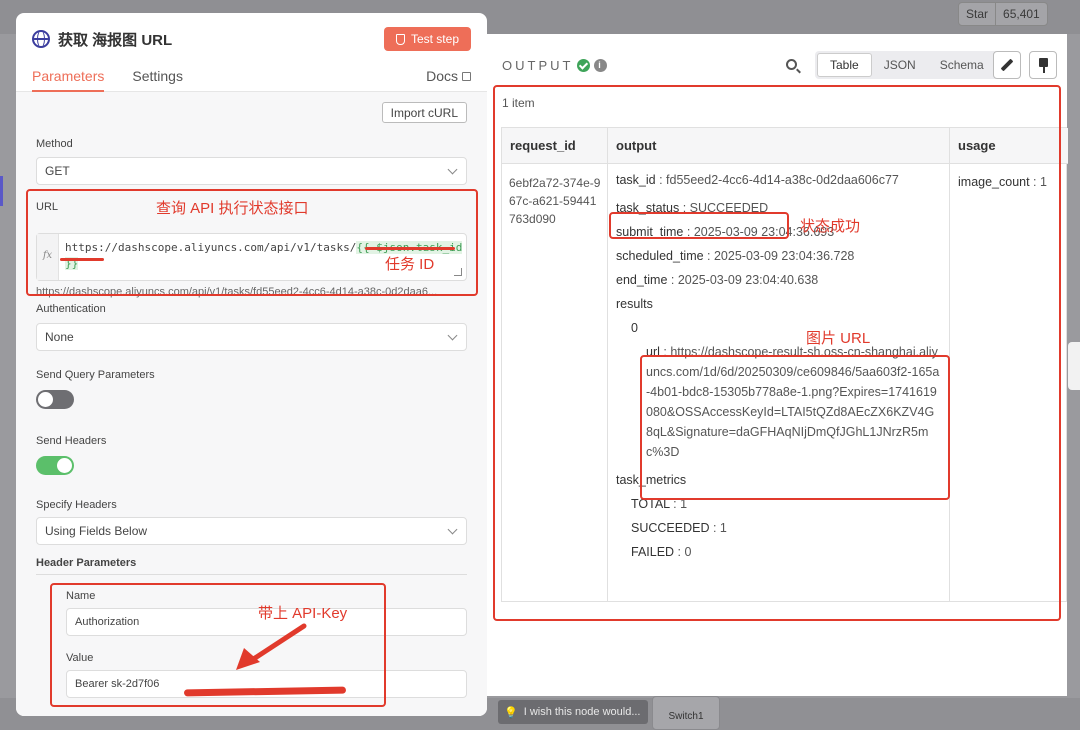 The height and width of the screenshot is (730, 1080). Describe the element at coordinates (830, 226) in the screenshot. I see `annotation-status-success: 状态成功` at that location.